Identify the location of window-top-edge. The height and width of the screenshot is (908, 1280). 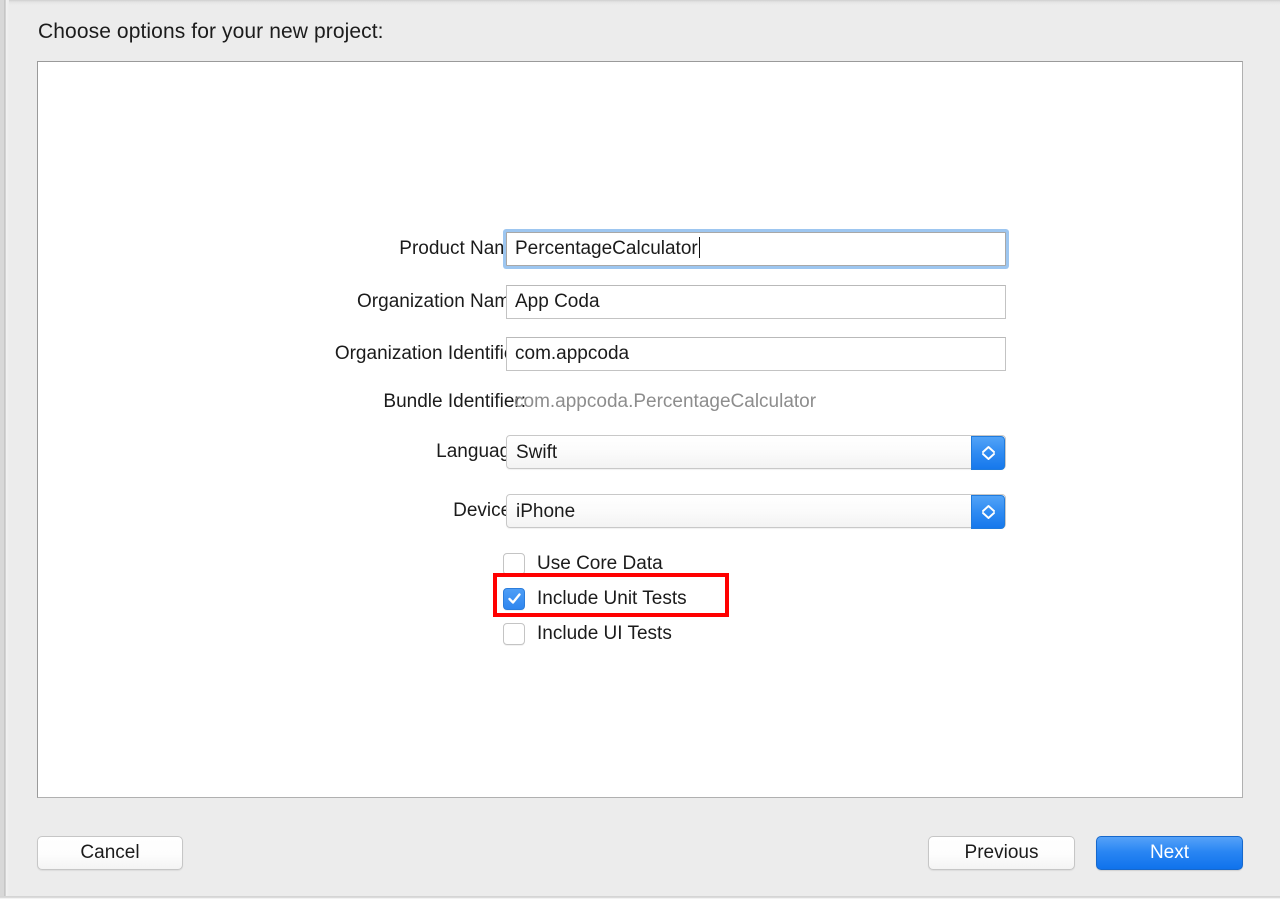
(640, 2).